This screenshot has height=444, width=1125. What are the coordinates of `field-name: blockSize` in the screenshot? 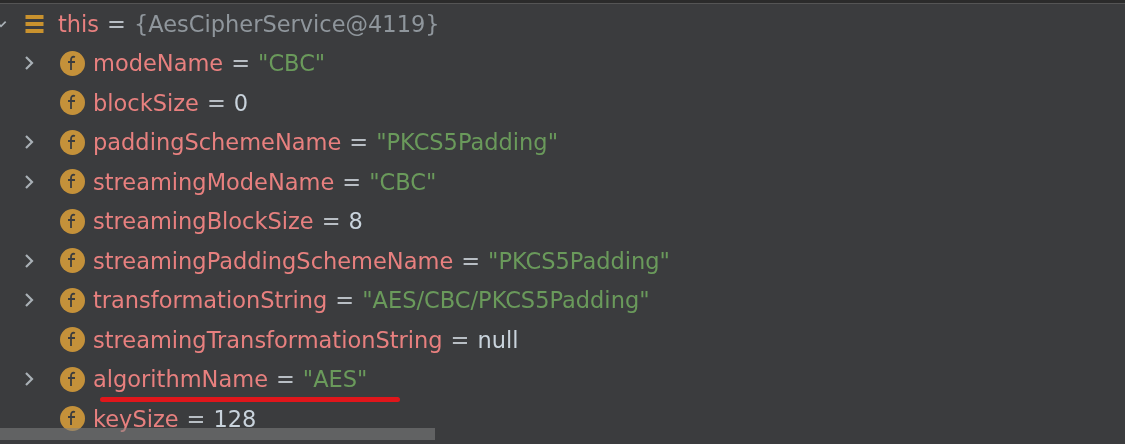 It's located at (146, 102).